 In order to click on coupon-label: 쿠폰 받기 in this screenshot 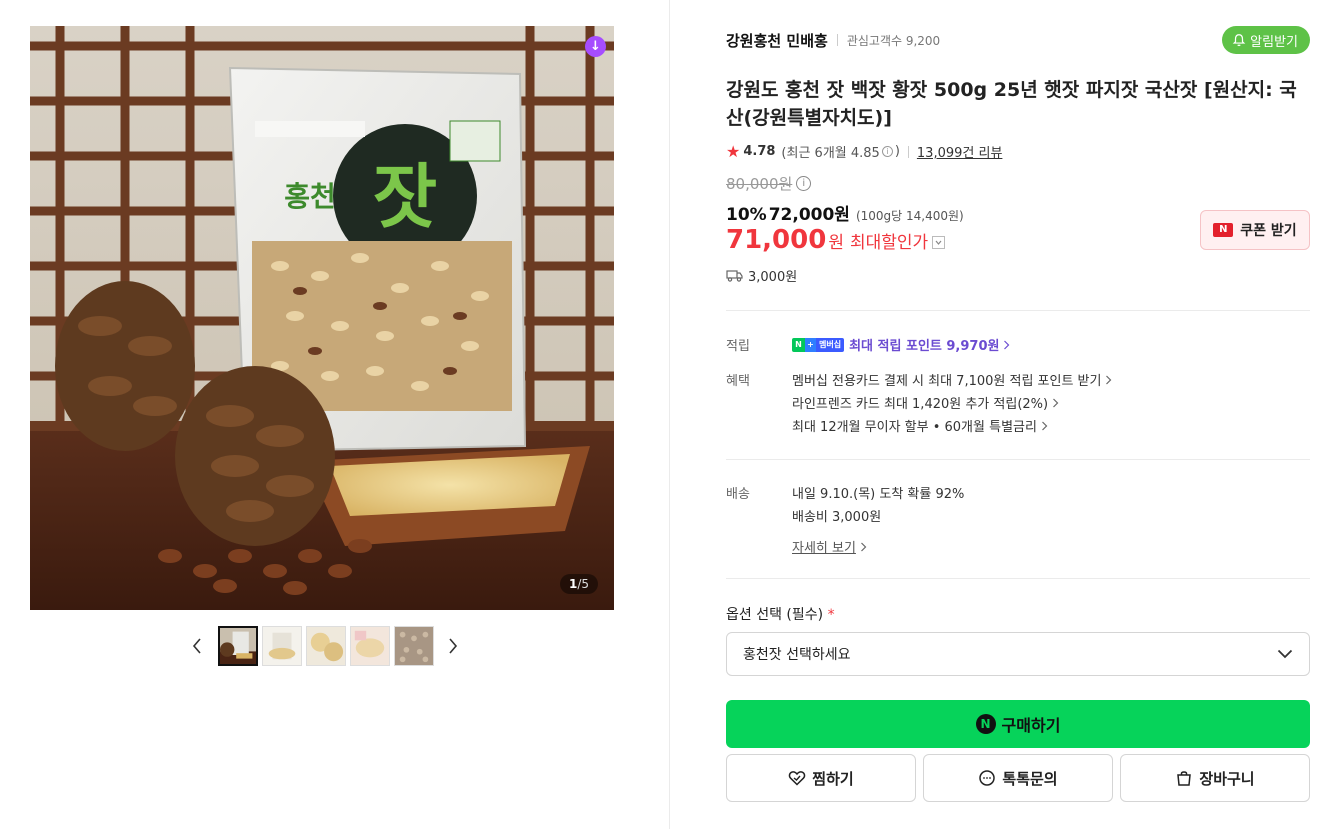, I will do `click(1268, 231)`.